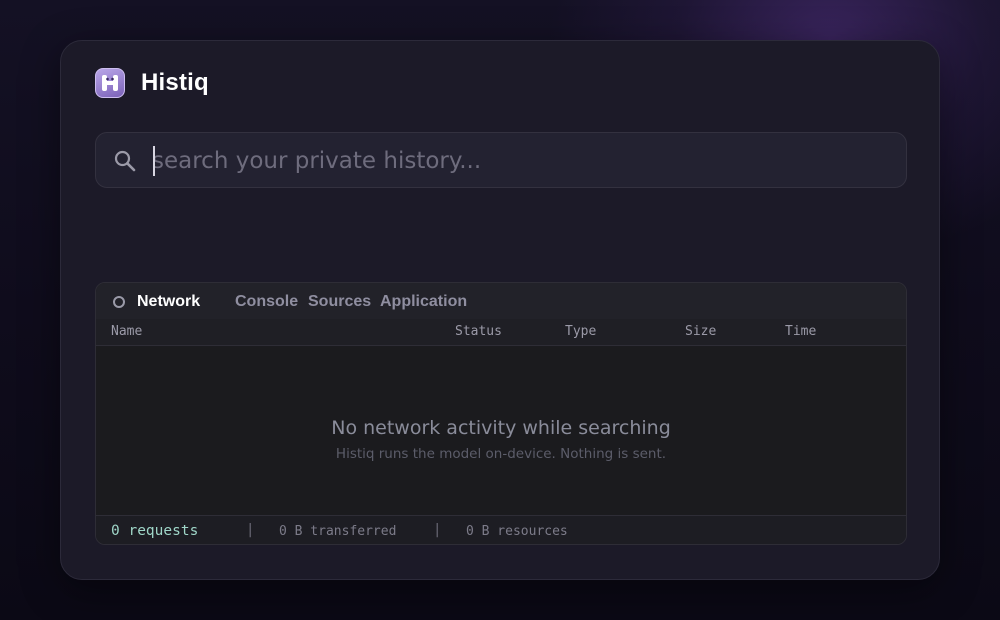 This screenshot has height=620, width=1000. I want to click on brand: Histiq, so click(152, 83).